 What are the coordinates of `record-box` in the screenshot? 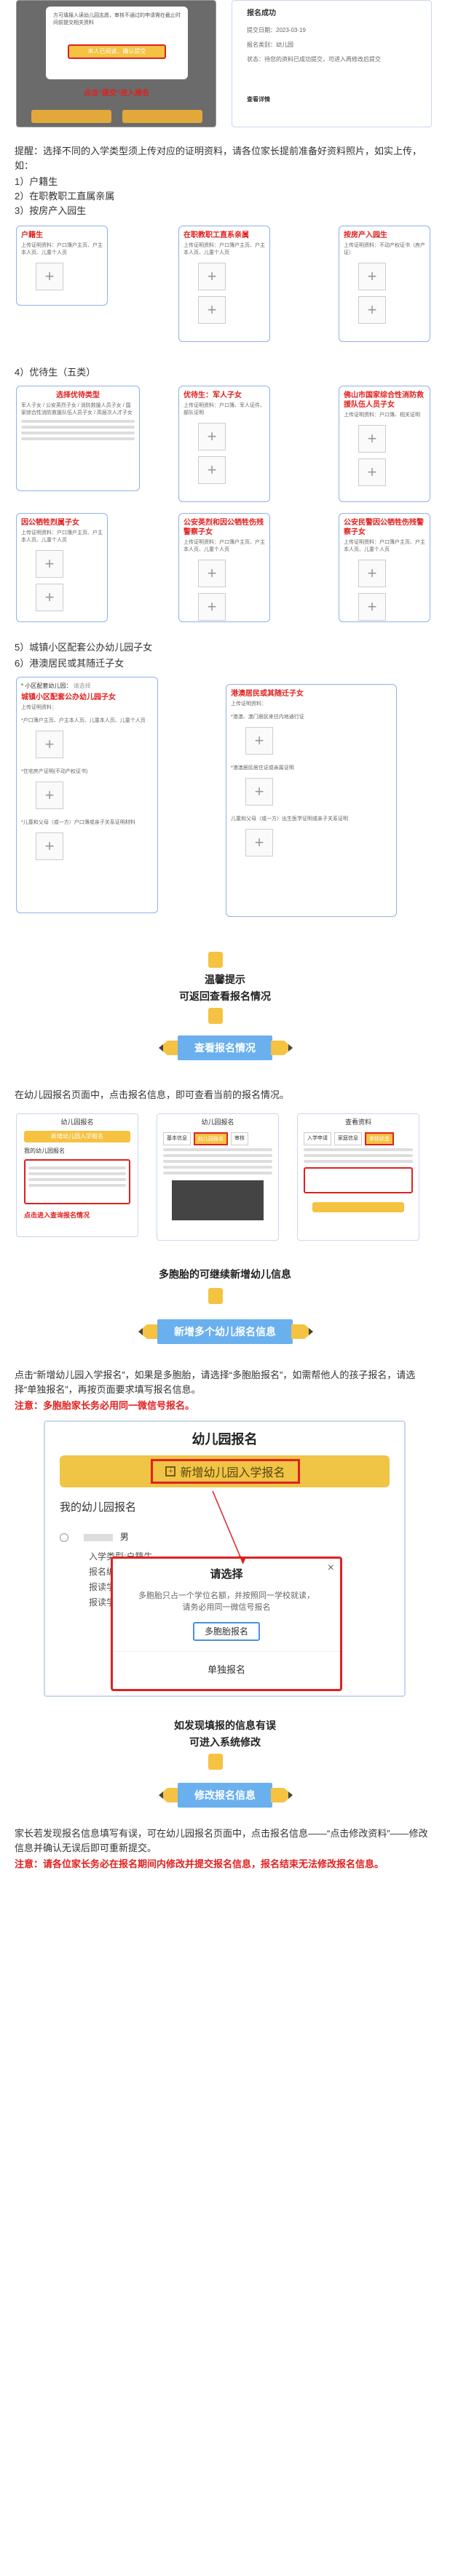 It's located at (77, 1181).